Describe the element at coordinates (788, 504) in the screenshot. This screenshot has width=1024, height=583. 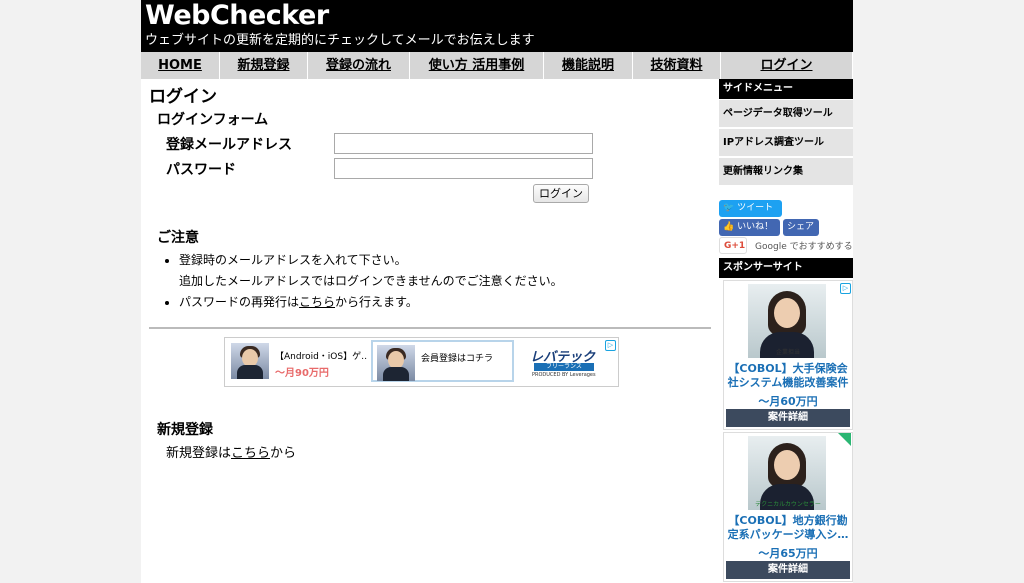
I see `sponsor-role: テクニカルカウンセラー` at that location.